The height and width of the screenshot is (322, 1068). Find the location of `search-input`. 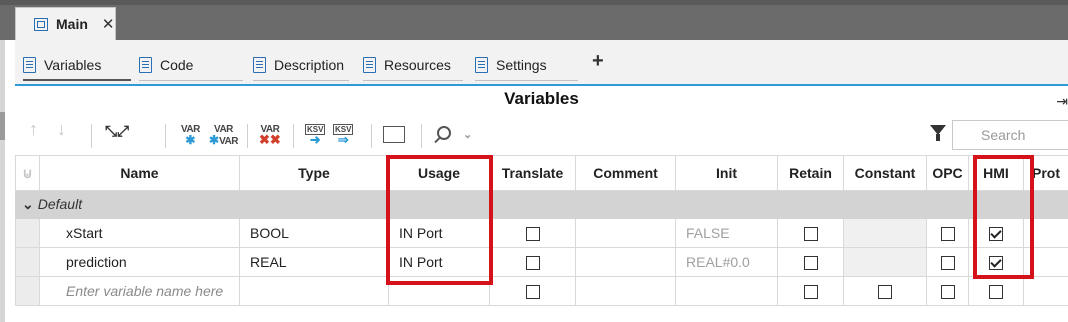

search-input is located at coordinates (1010, 135).